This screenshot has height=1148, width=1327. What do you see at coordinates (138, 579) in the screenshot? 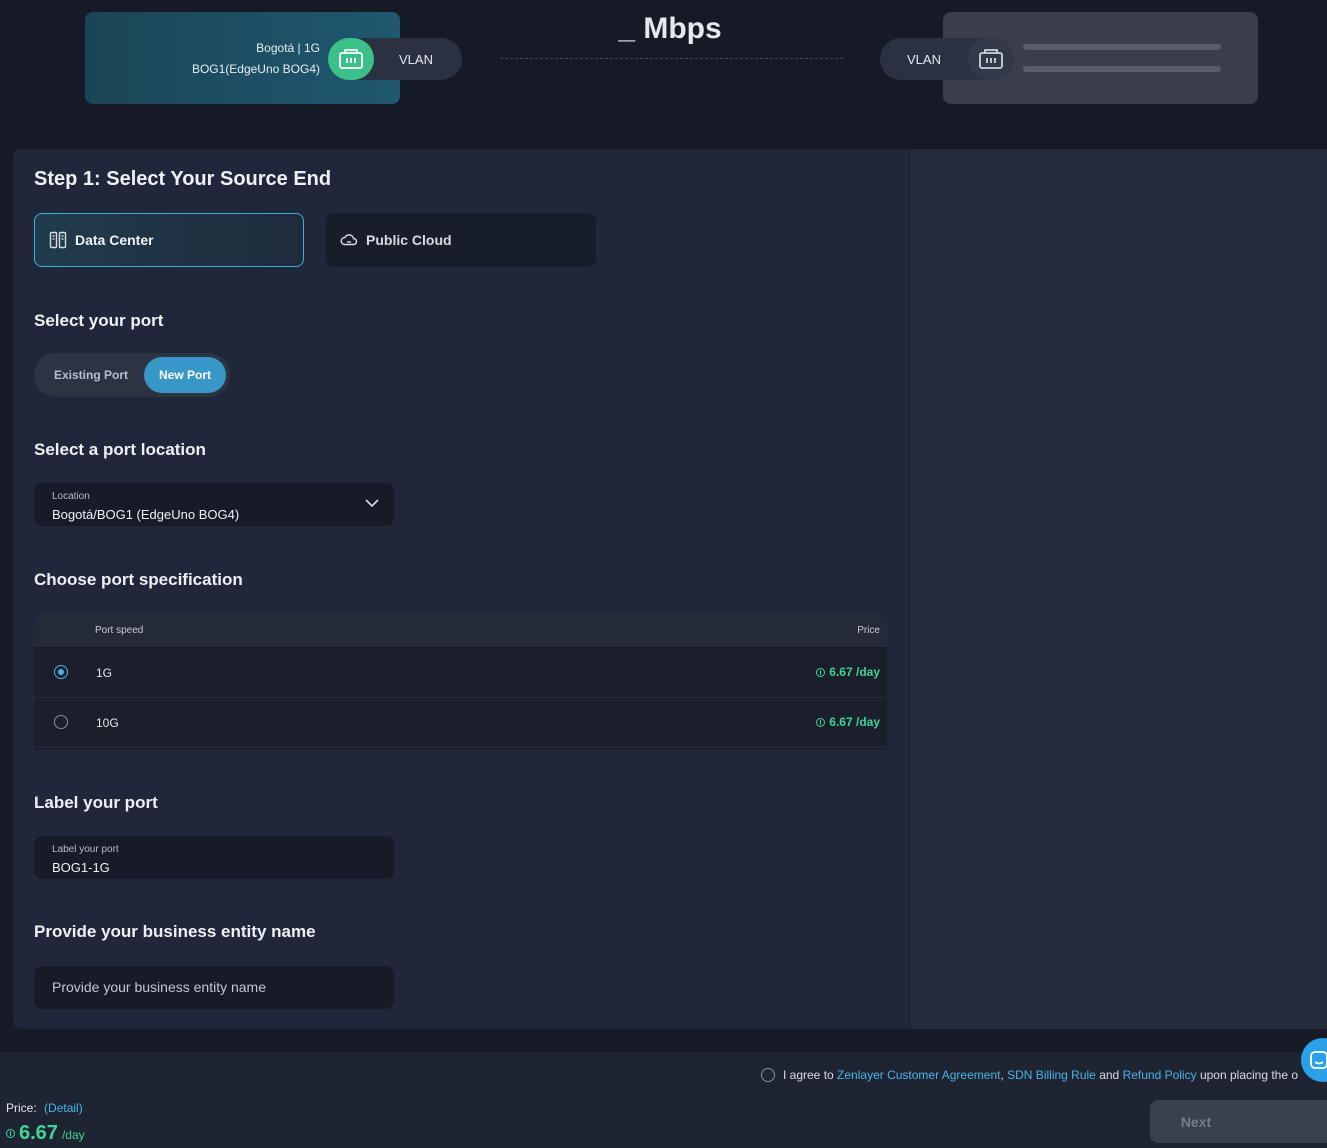
I see `port-spec-heading: Choose port specification` at bounding box center [138, 579].